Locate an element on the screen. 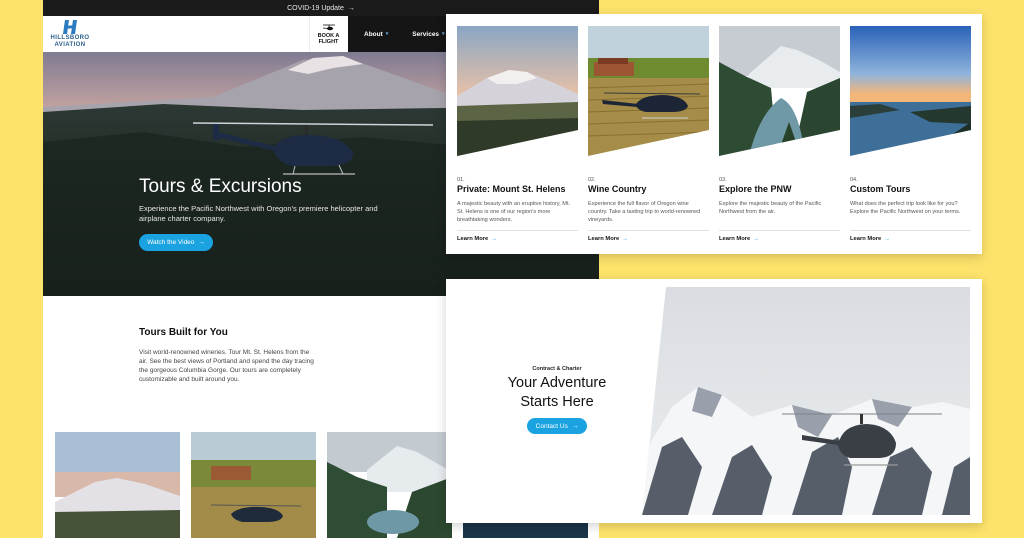  pnw-lake-image is located at coordinates (779, 91).